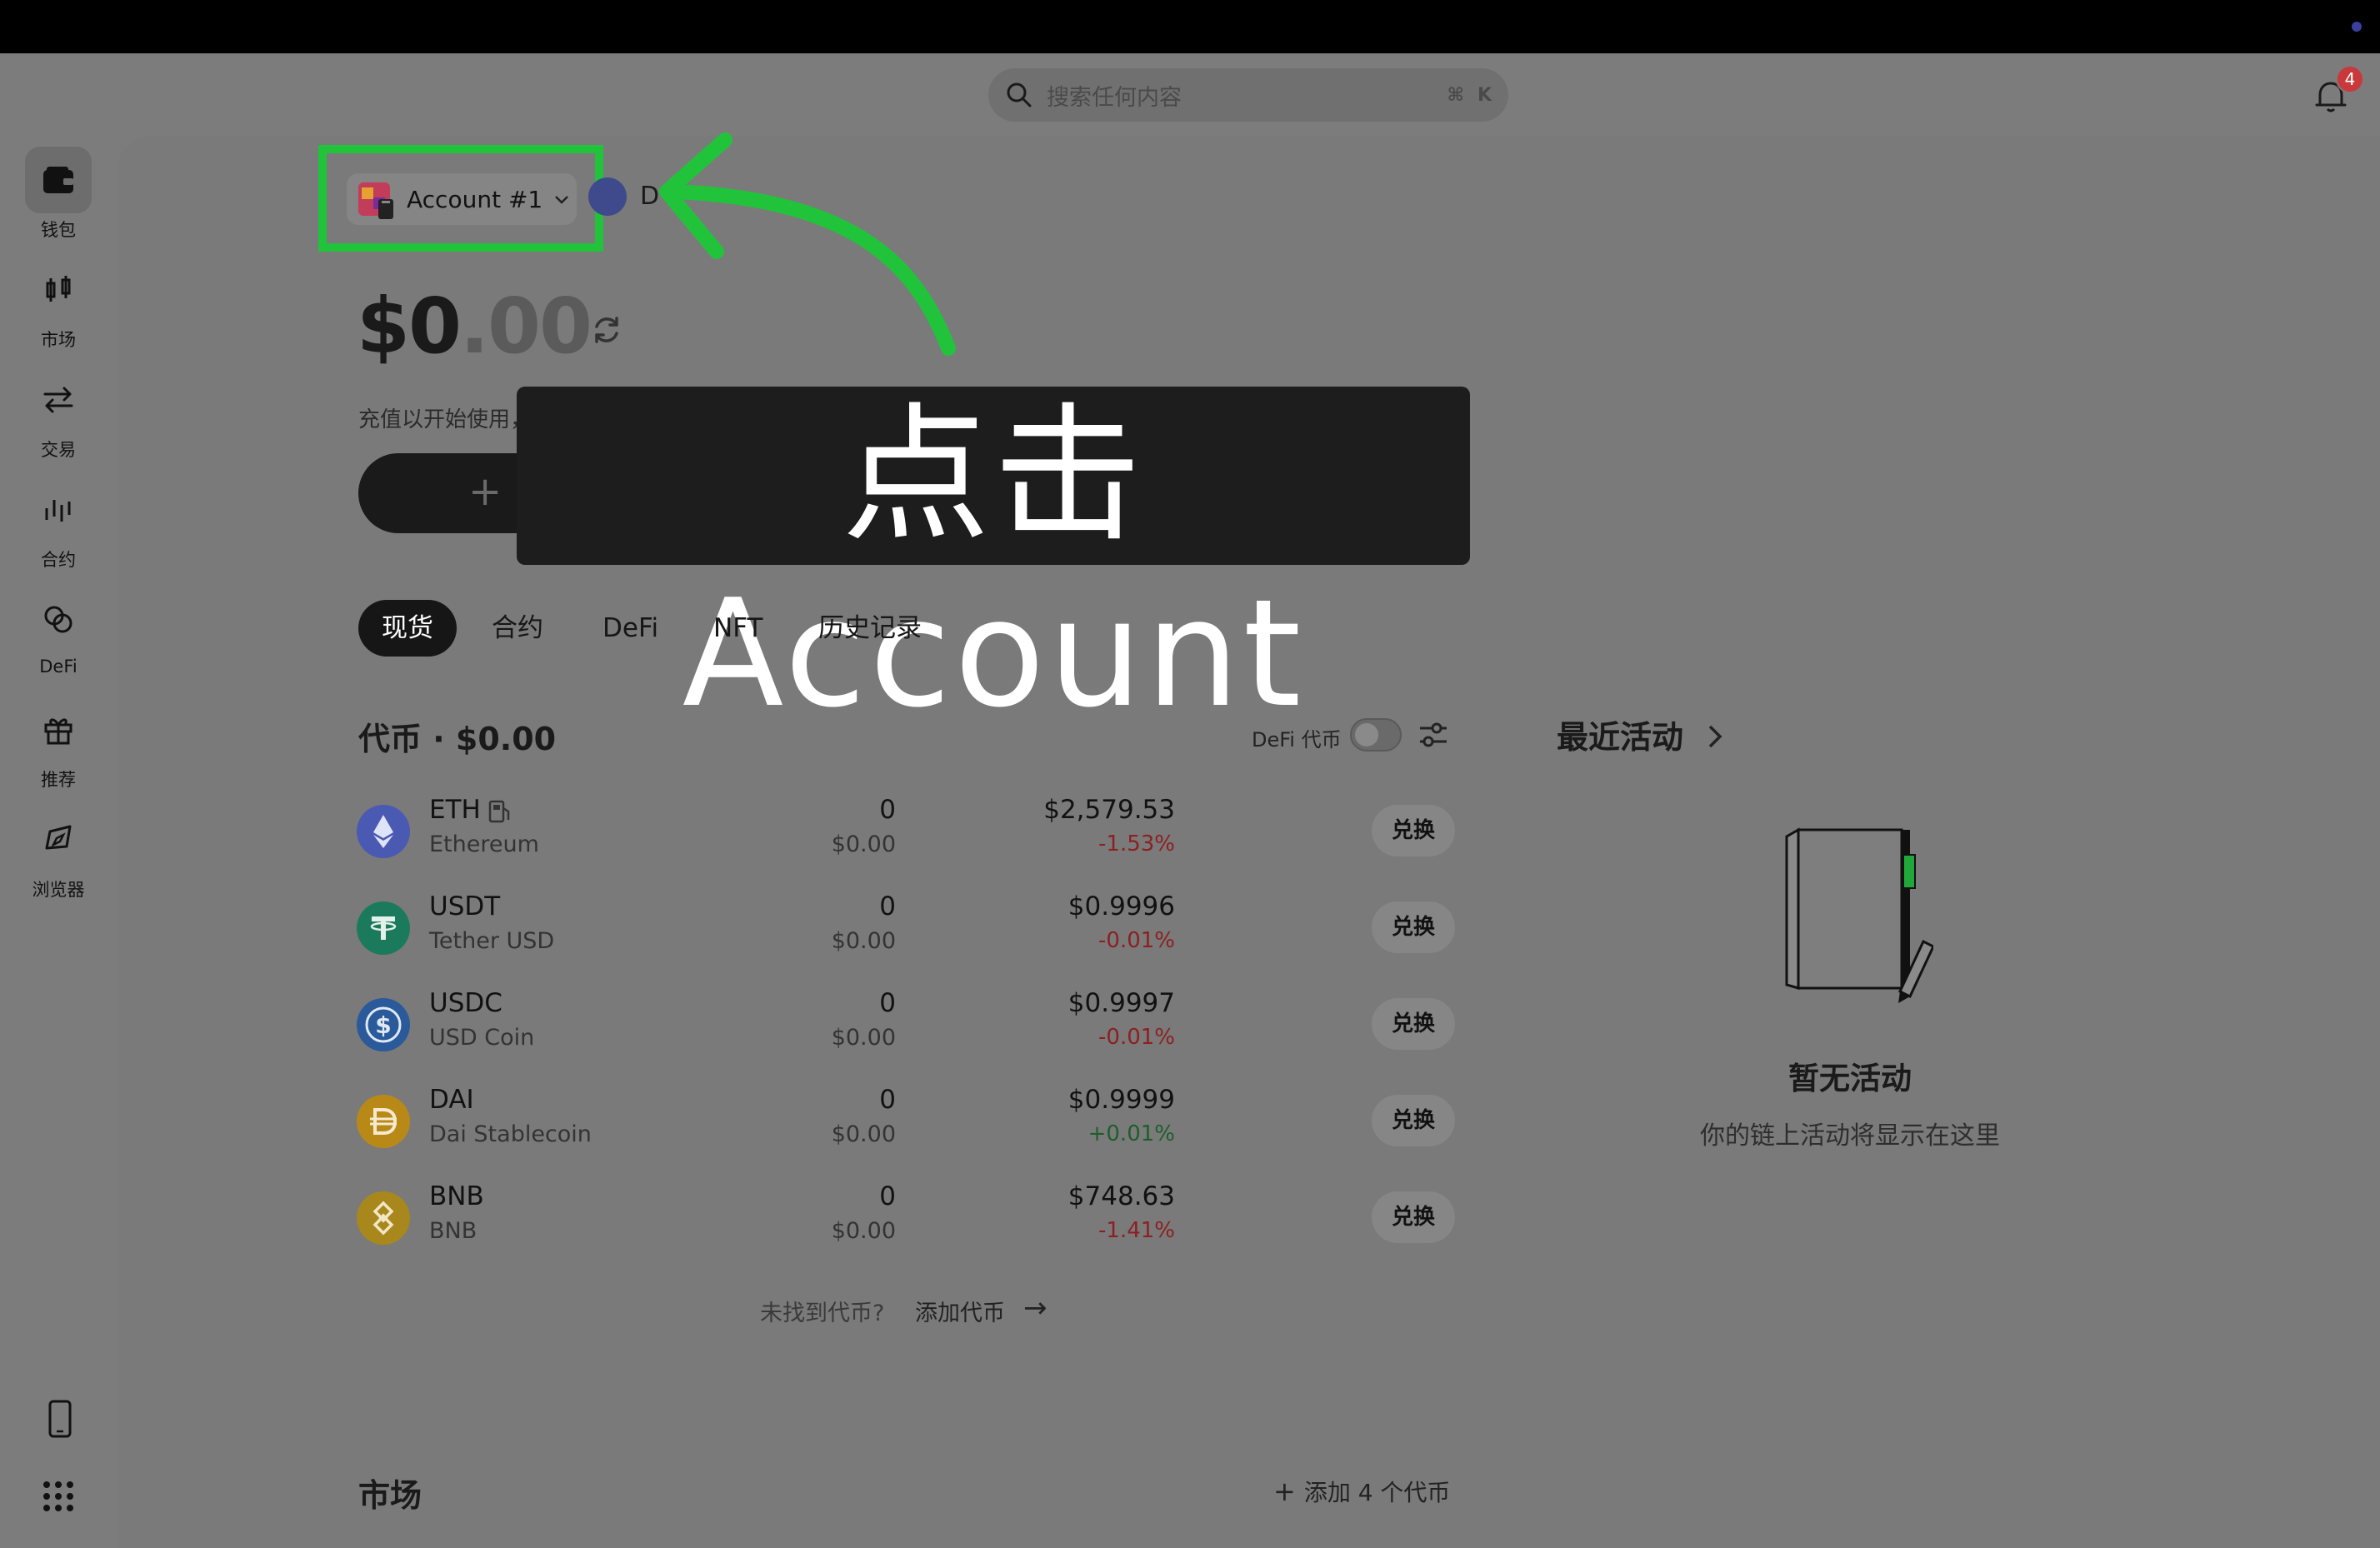 The width and height of the screenshot is (2380, 1548). I want to click on gas-pump-icon, so click(499, 811).